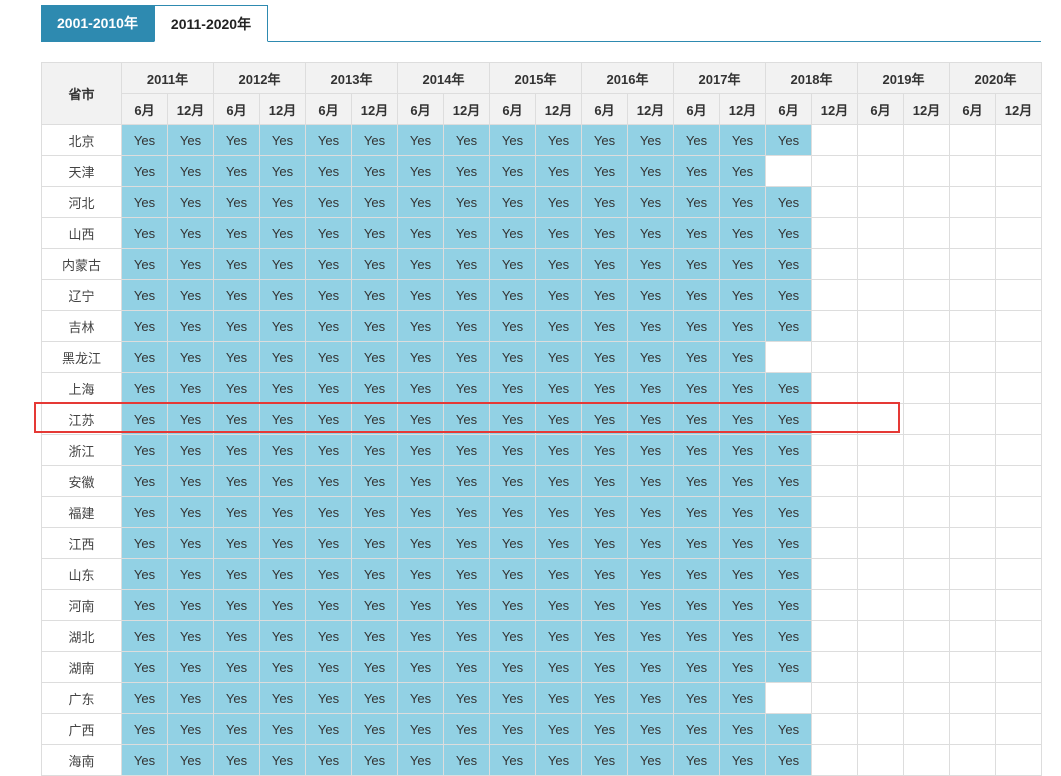  I want to click on tab-2011-2020: 2011-2020年, so click(211, 23).